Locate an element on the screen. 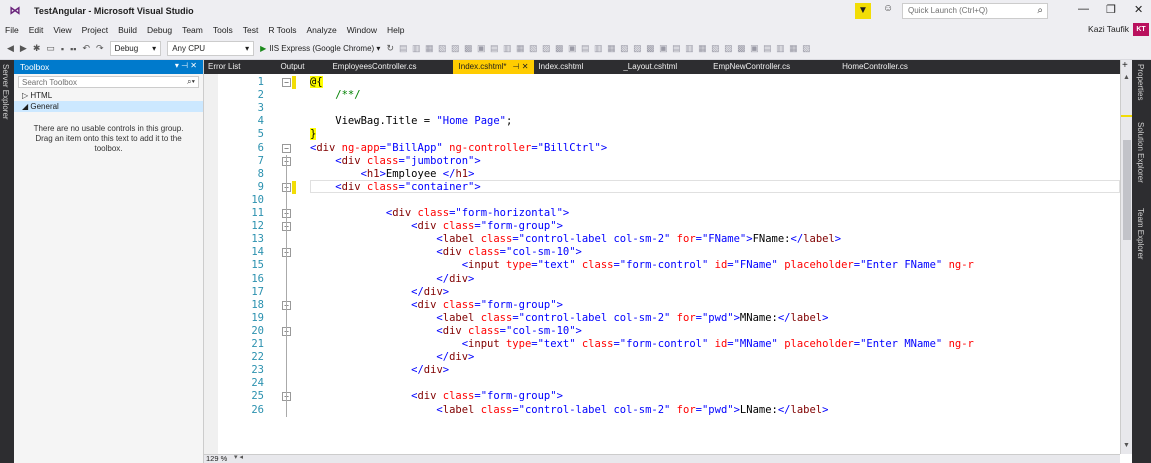 The image size is (1151, 463). code-line: 4 ViewBag.Title = "Home Page"; is located at coordinates (662, 121).